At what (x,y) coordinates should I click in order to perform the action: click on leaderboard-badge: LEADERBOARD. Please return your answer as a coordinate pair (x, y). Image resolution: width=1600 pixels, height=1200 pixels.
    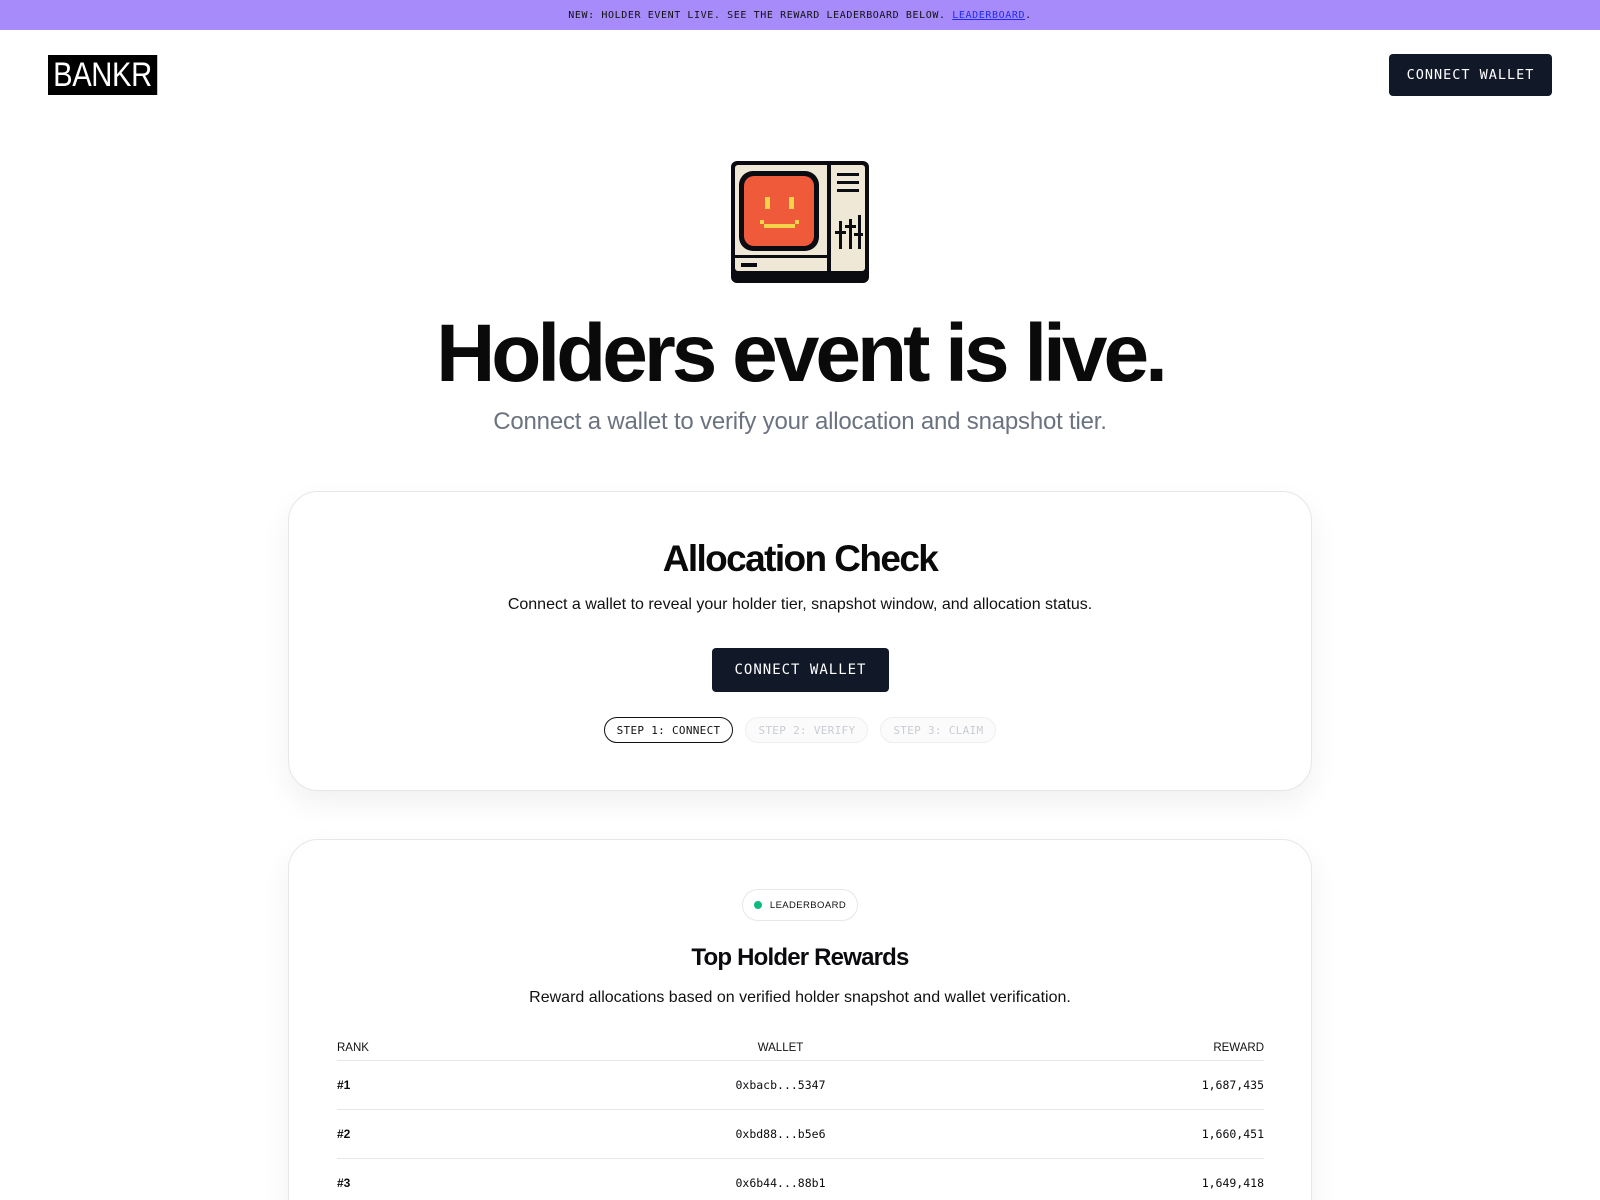
    Looking at the image, I should click on (800, 905).